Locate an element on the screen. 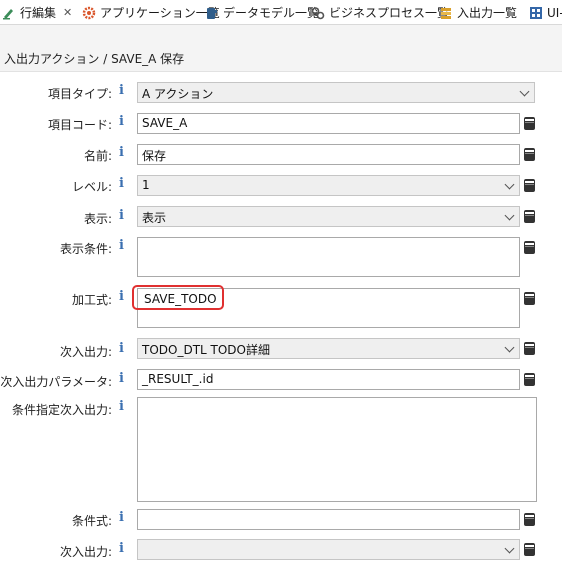 This screenshot has height=565, width=562. expression-textarea: SAVE_TODO is located at coordinates (328, 308).